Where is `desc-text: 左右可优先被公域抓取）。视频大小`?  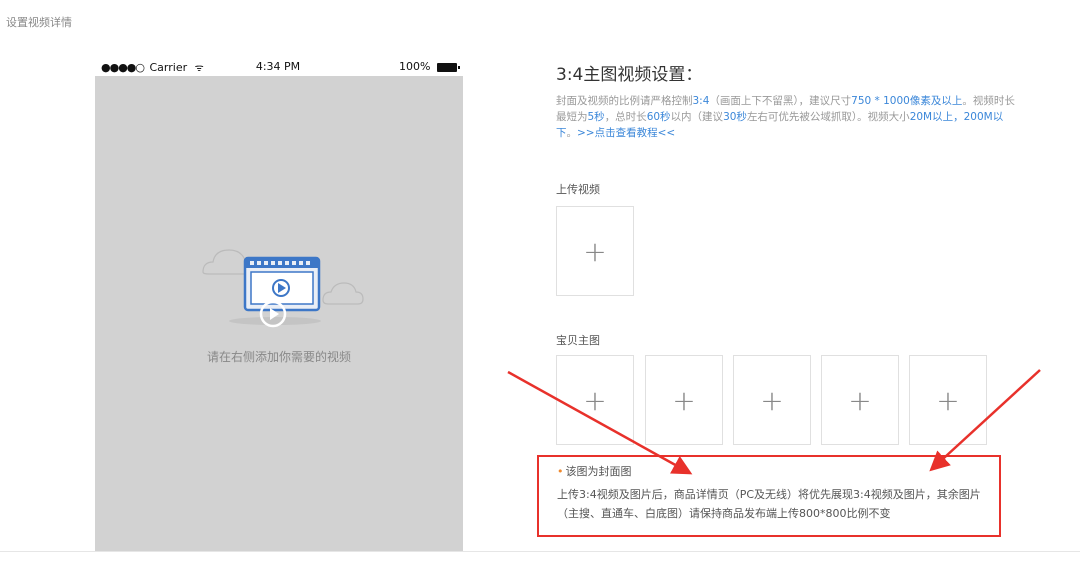
desc-text: 左右可优先被公域抓取）。视频大小 is located at coordinates (828, 117).